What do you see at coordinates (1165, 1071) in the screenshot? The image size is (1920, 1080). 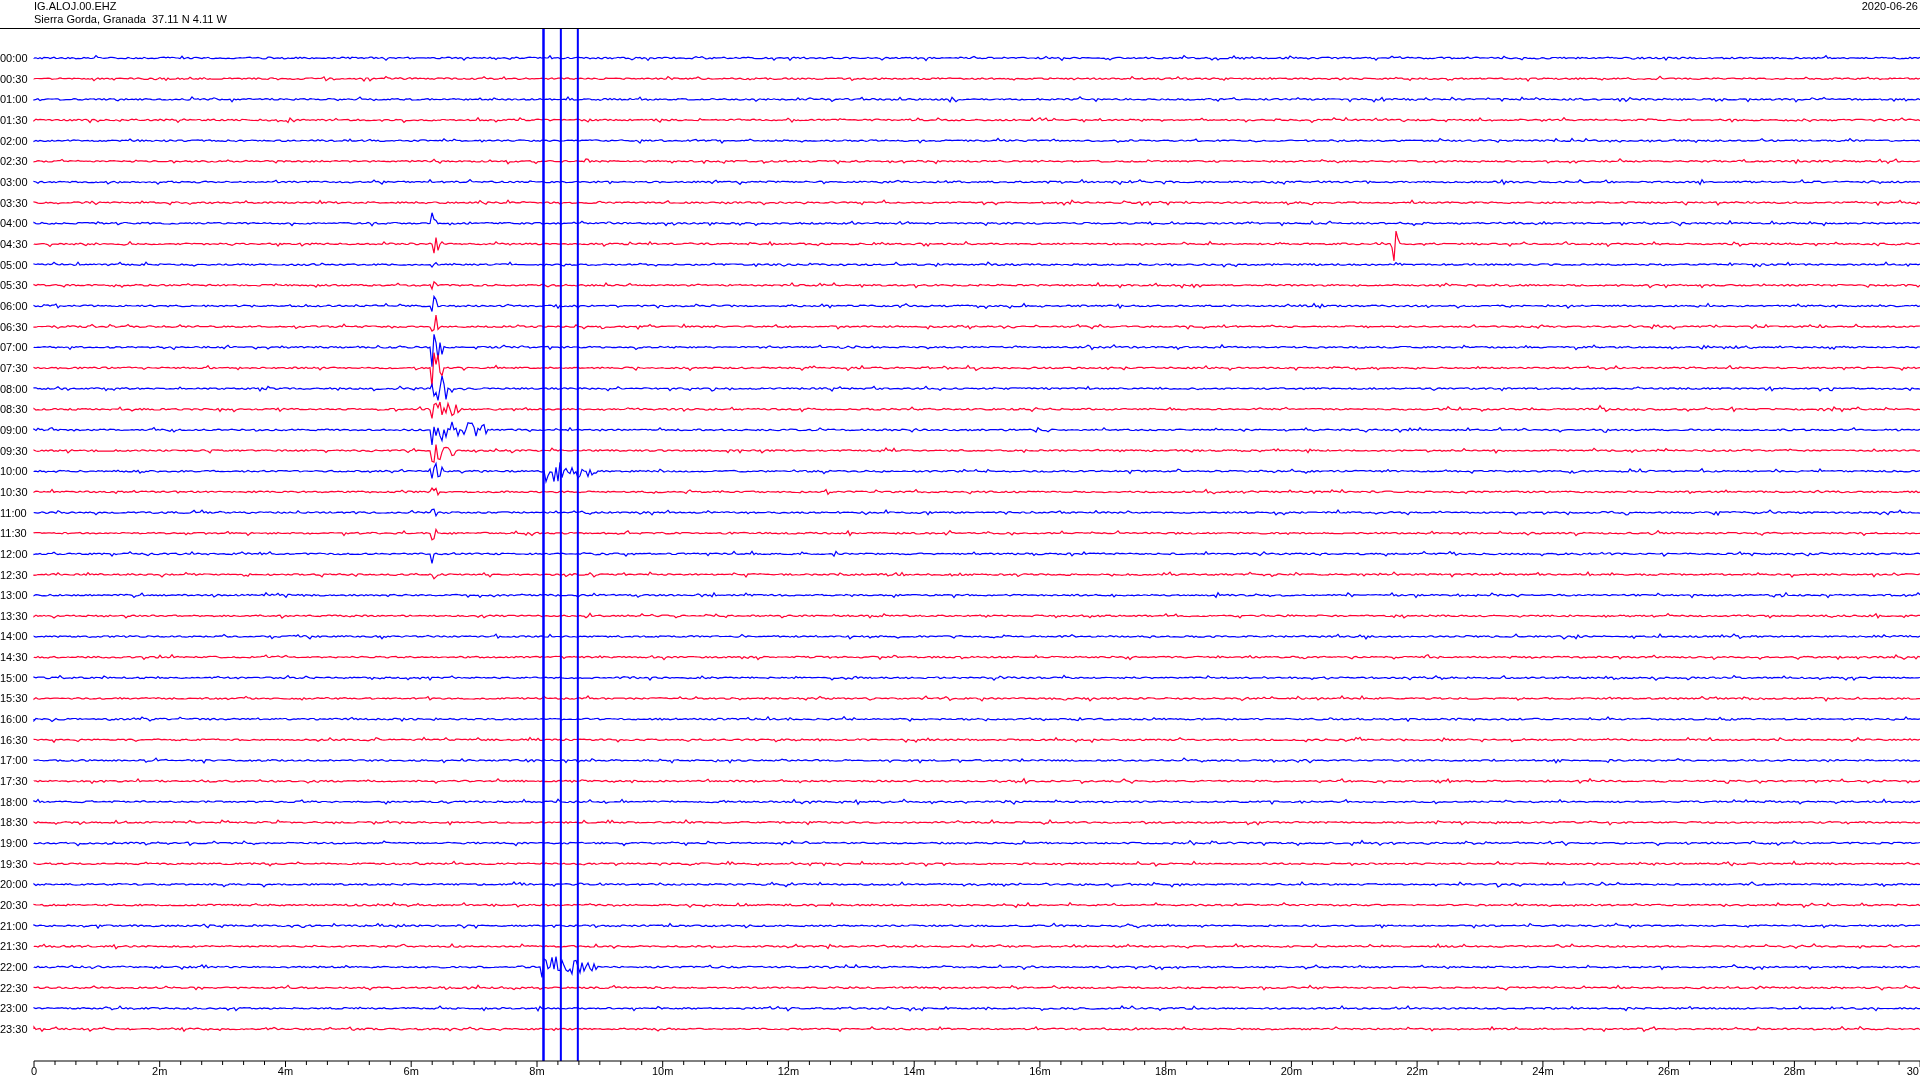 I see `axis-label: 18m` at bounding box center [1165, 1071].